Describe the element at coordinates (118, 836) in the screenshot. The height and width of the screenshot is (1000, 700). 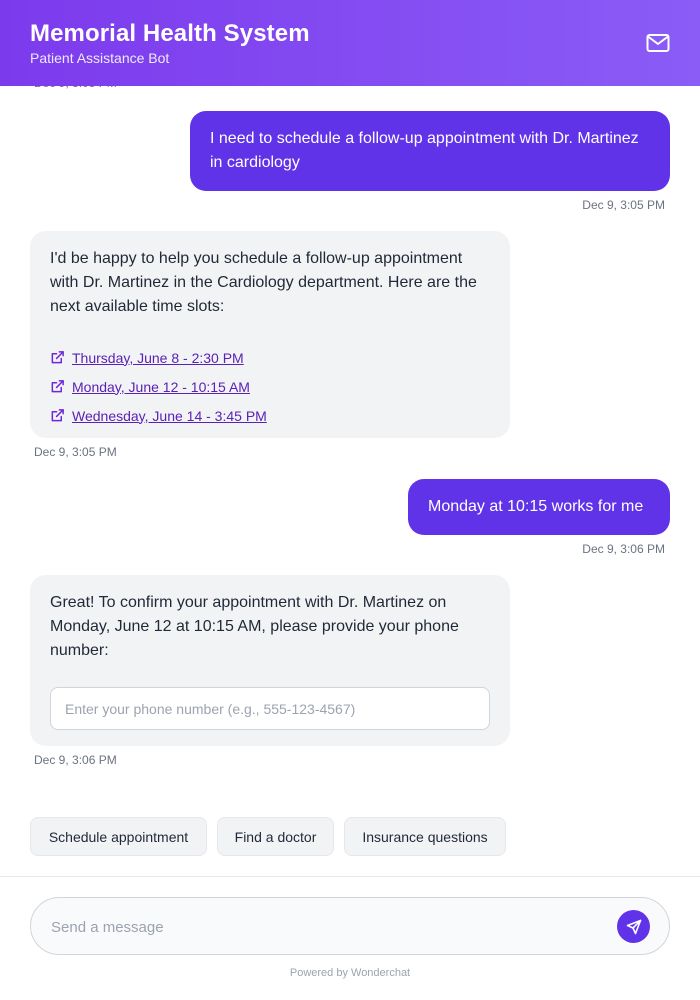
I see `quick-reply-schedule-appointment: Schedule appointment` at that location.